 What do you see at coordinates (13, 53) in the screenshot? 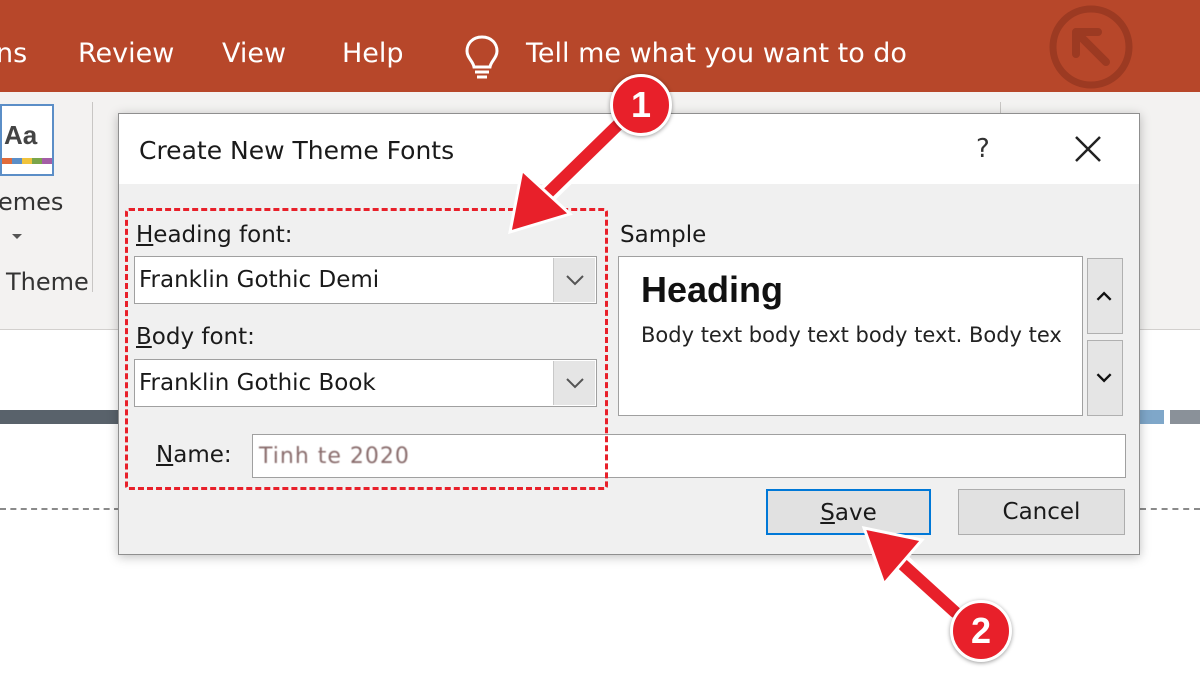
I see `tab-animations: ns` at bounding box center [13, 53].